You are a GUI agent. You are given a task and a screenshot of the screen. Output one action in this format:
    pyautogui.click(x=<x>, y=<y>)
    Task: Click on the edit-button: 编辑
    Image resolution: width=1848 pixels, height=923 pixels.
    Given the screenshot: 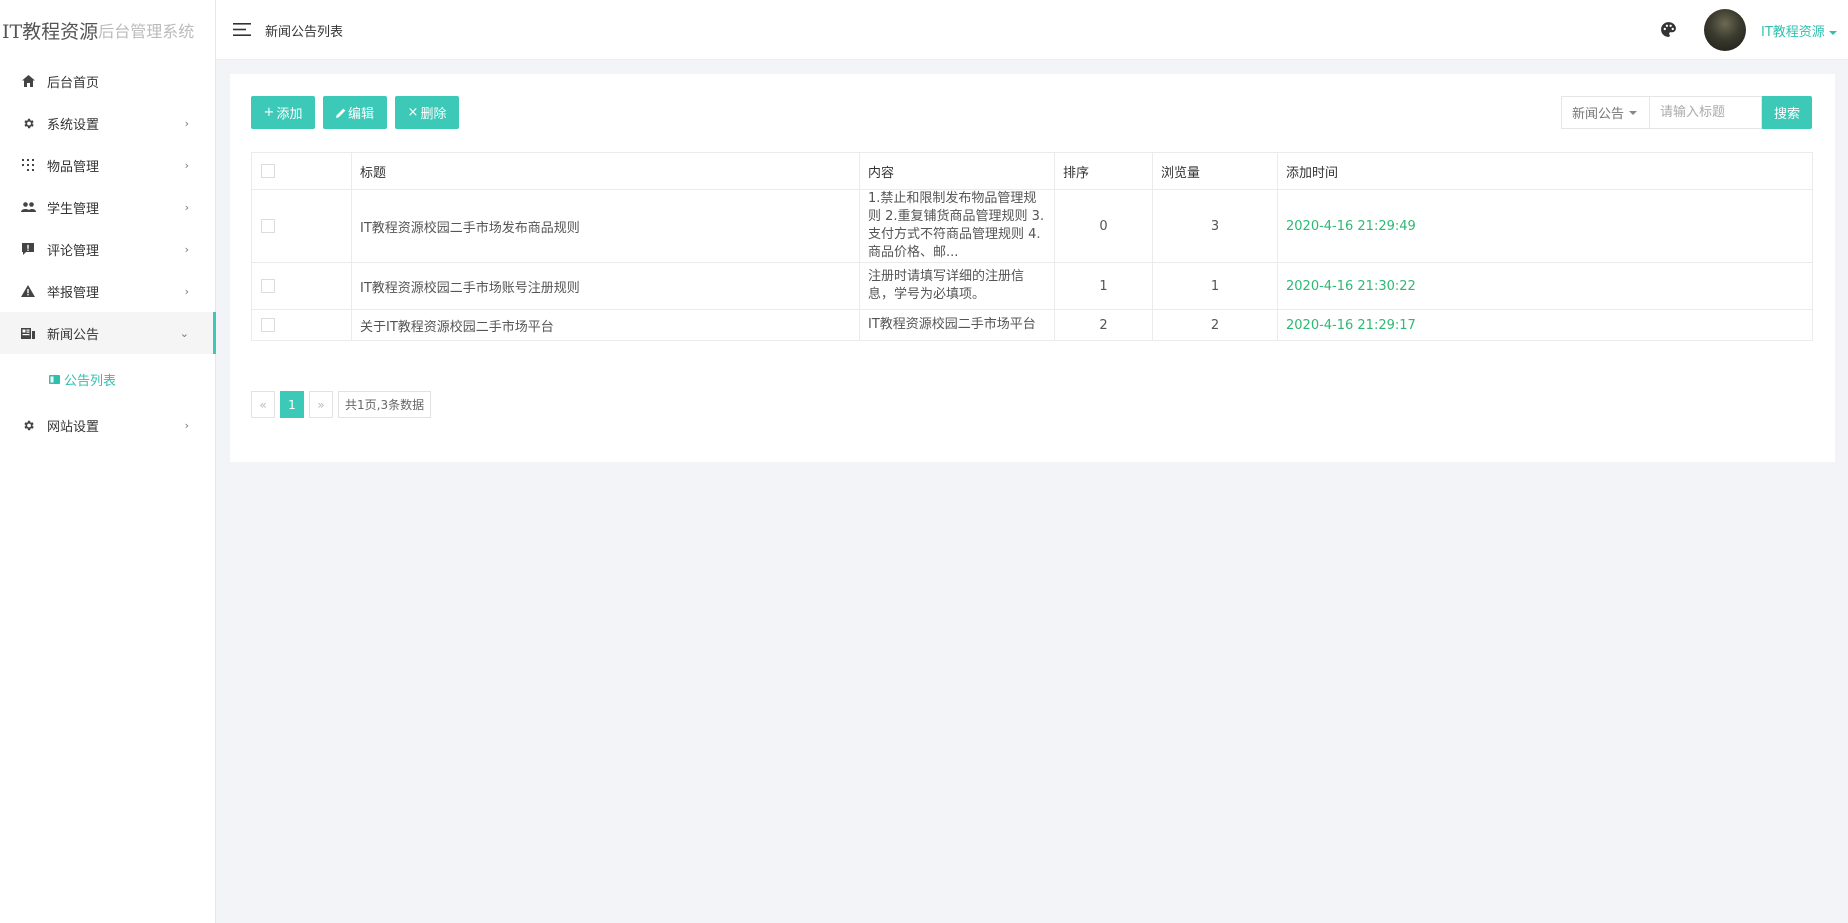 What is the action you would take?
    pyautogui.click(x=355, y=112)
    